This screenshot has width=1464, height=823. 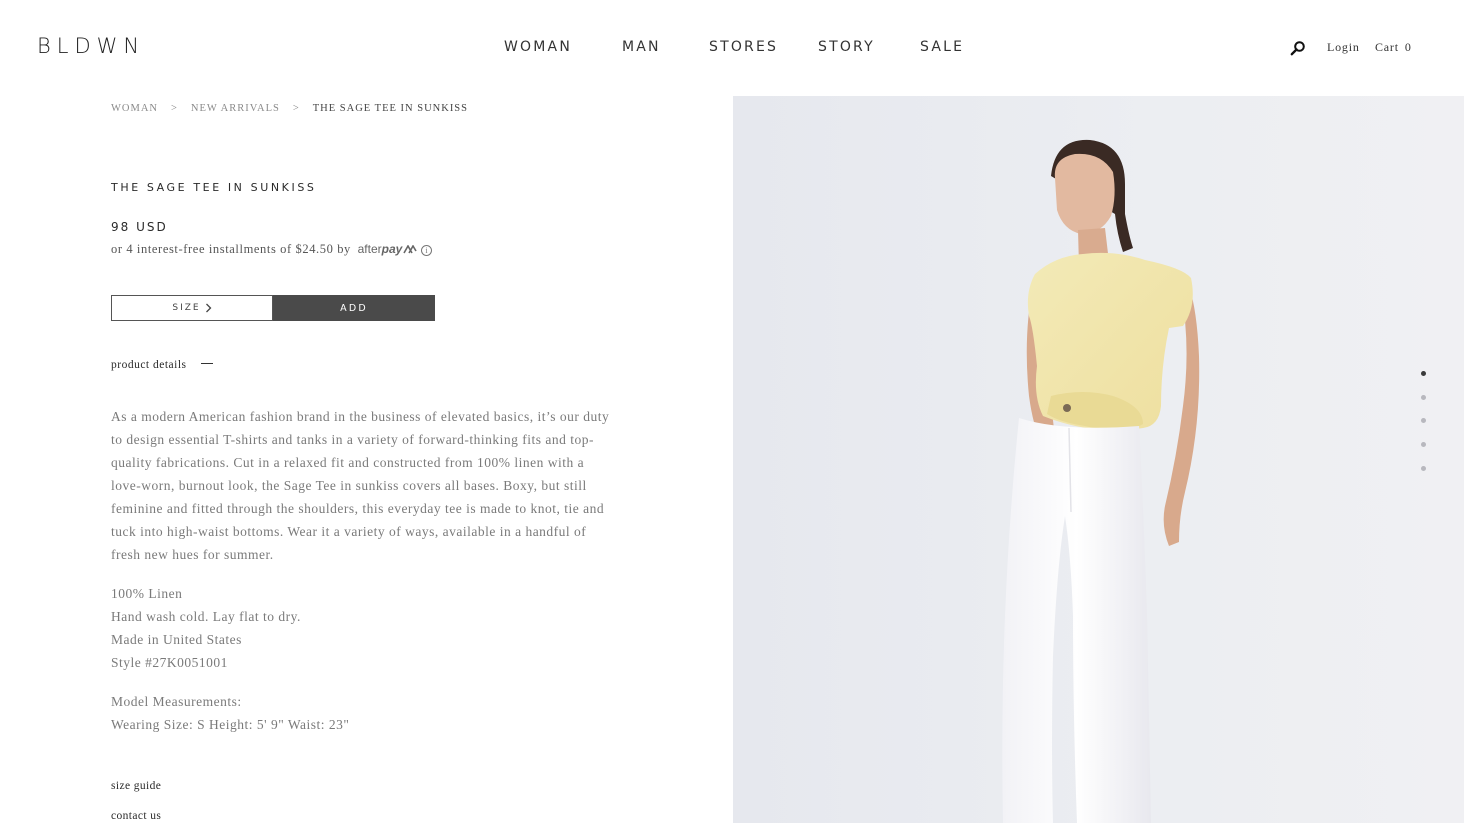 What do you see at coordinates (136, 816) in the screenshot?
I see `contact-us-link: contact us` at bounding box center [136, 816].